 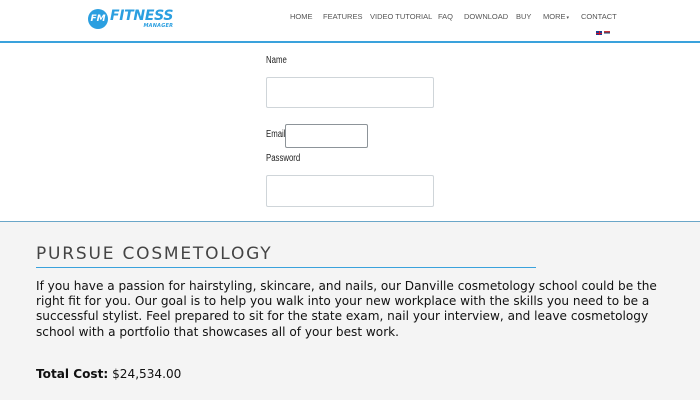 What do you see at coordinates (98, 19) in the screenshot?
I see `logo-badge-icon: FM` at bounding box center [98, 19].